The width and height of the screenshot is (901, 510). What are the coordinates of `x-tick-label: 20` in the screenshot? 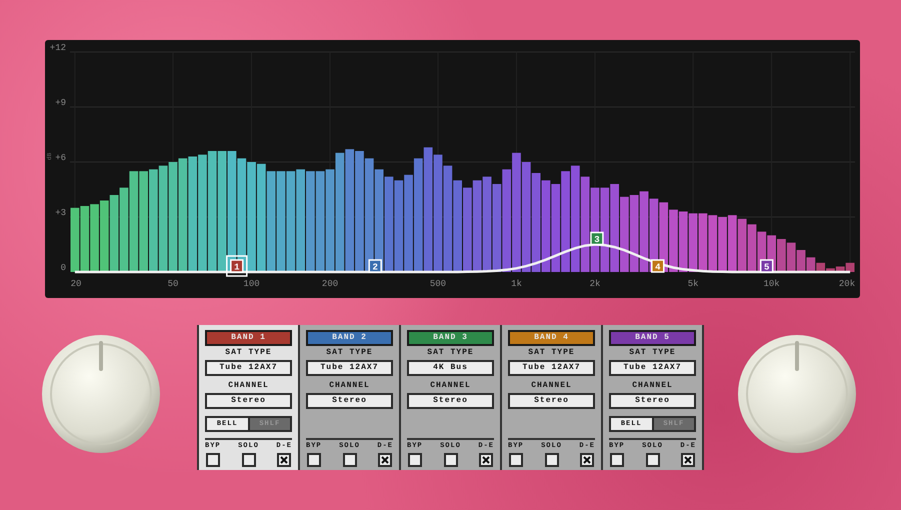 It's located at (76, 284).